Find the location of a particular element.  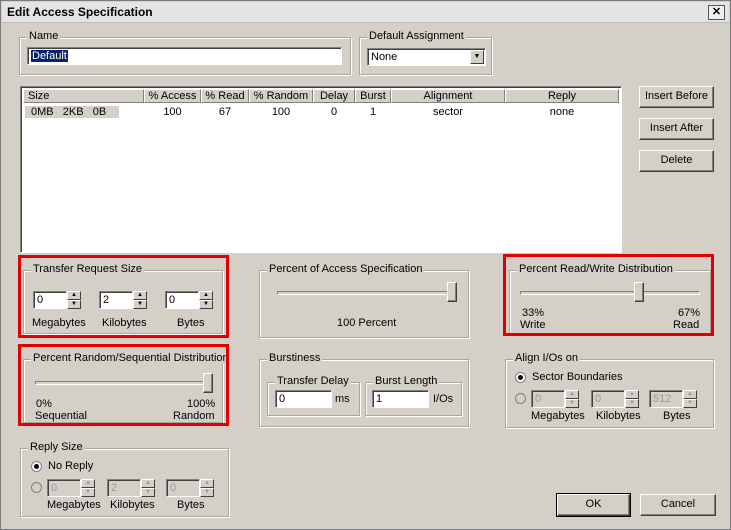

col-header-size: Size is located at coordinates (83, 96).